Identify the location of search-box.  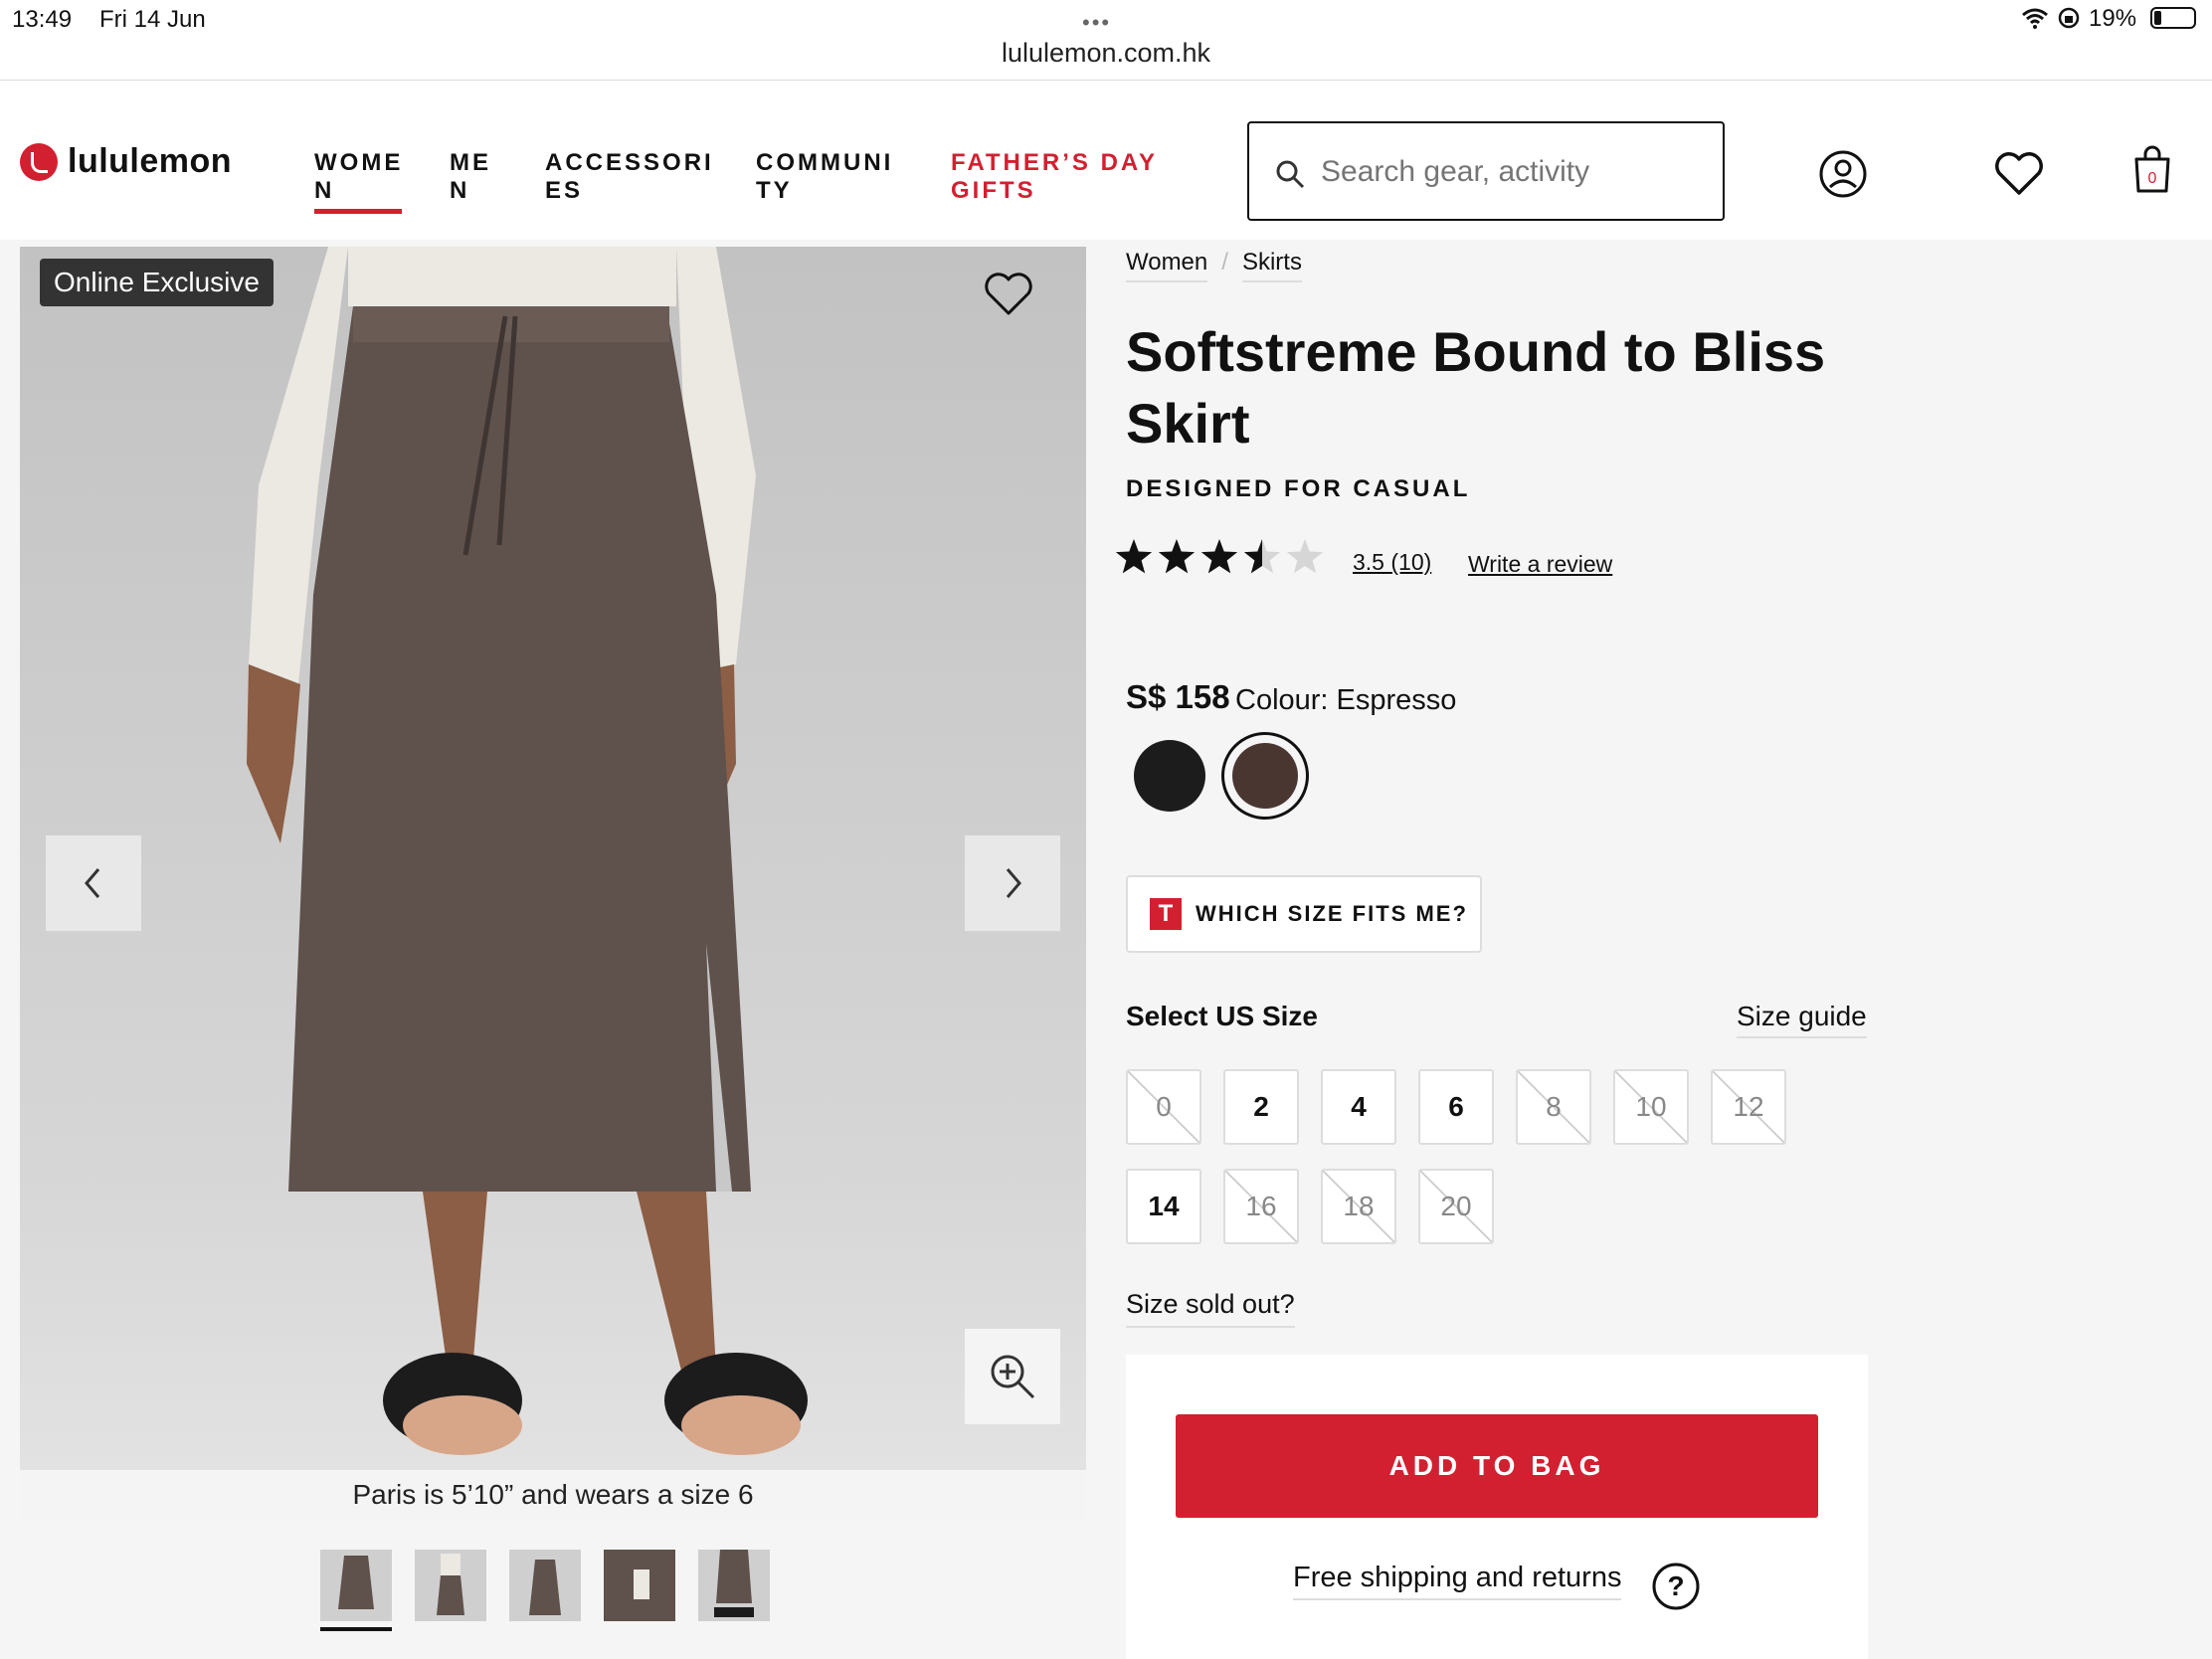
(1486, 171).